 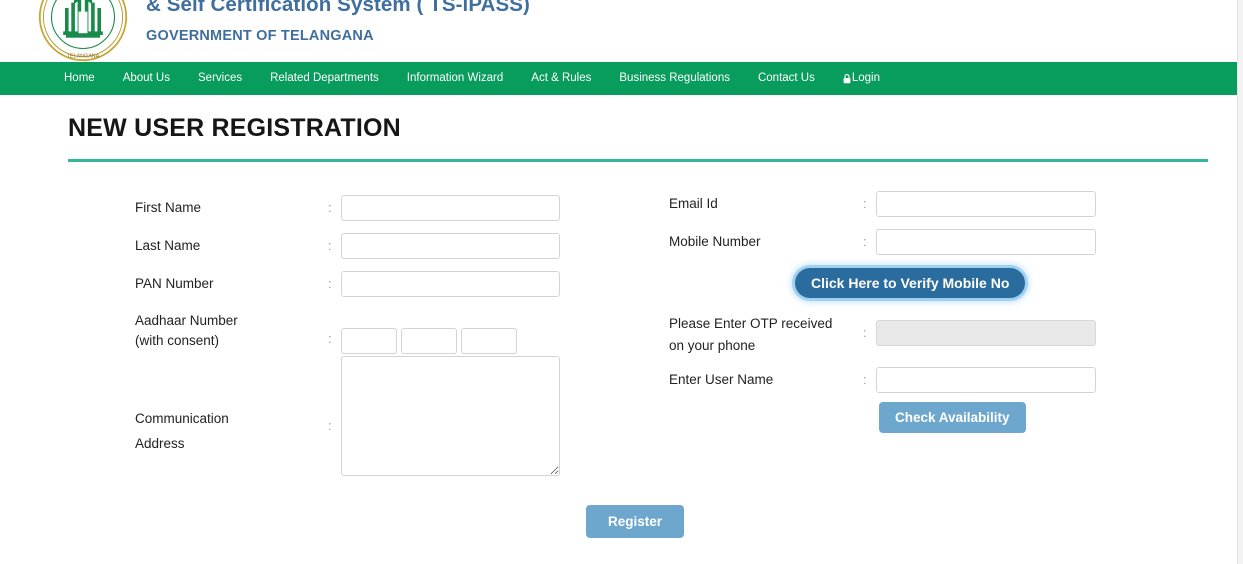 What do you see at coordinates (750, 335) in the screenshot?
I see `field-label-multiline: Please Enter OTP received on your phone` at bounding box center [750, 335].